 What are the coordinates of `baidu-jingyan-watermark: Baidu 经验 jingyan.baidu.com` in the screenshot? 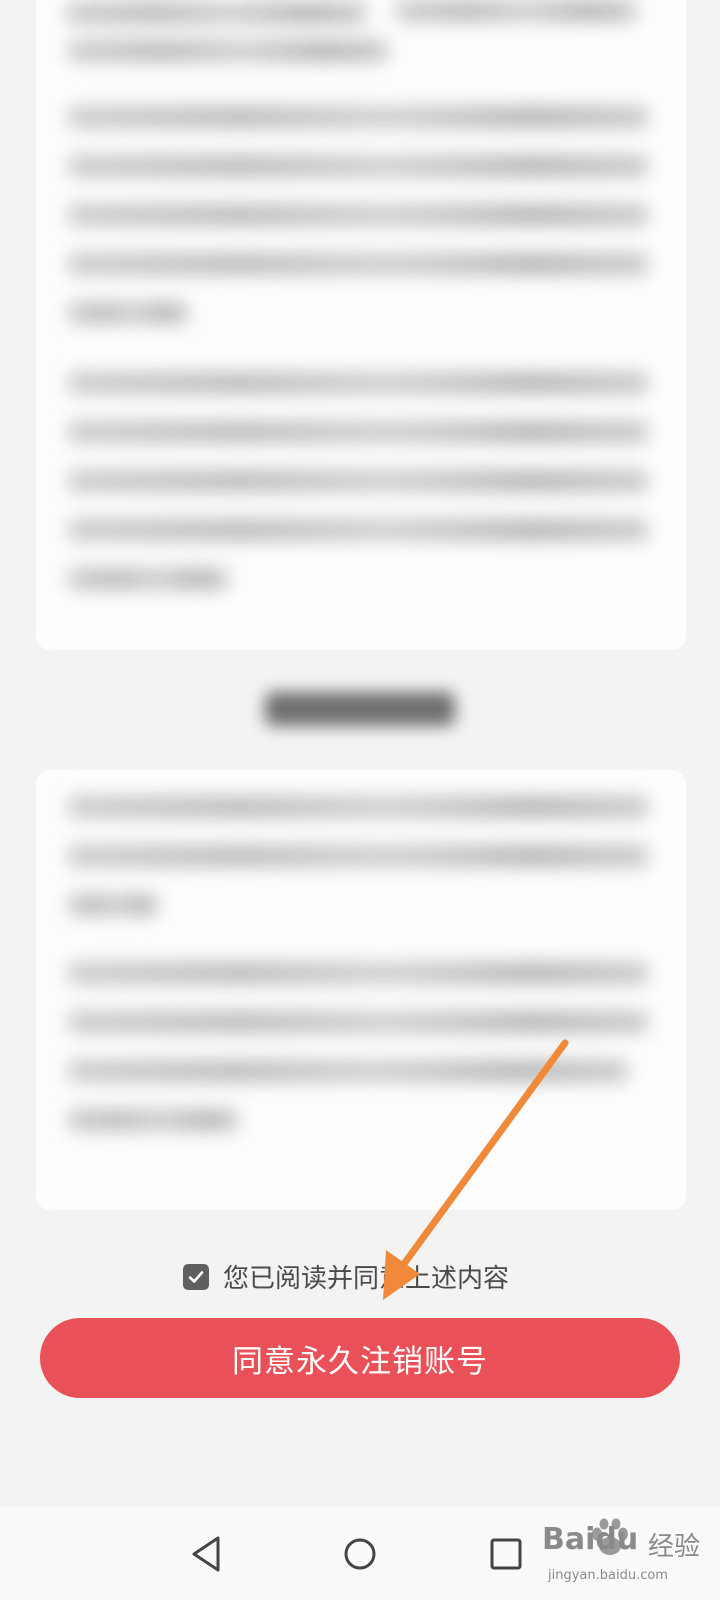 It's located at (631, 1553).